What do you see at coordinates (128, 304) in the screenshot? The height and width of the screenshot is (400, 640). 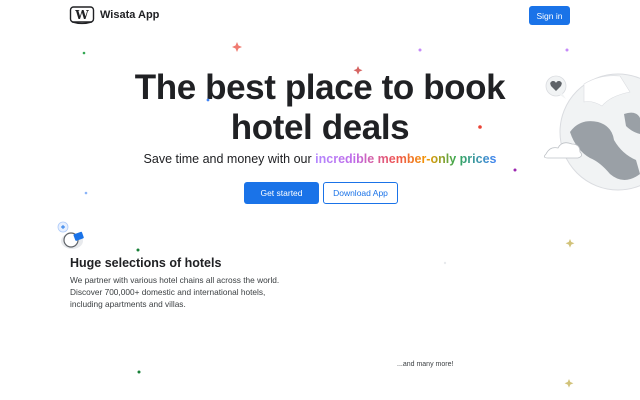 I see `features-line-3: including apartments and villas.` at bounding box center [128, 304].